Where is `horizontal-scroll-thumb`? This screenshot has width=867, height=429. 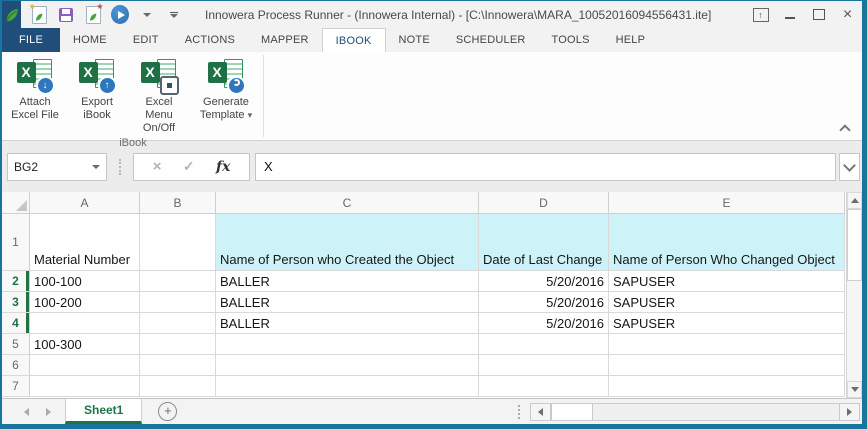 horizontal-scroll-thumb is located at coordinates (572, 411).